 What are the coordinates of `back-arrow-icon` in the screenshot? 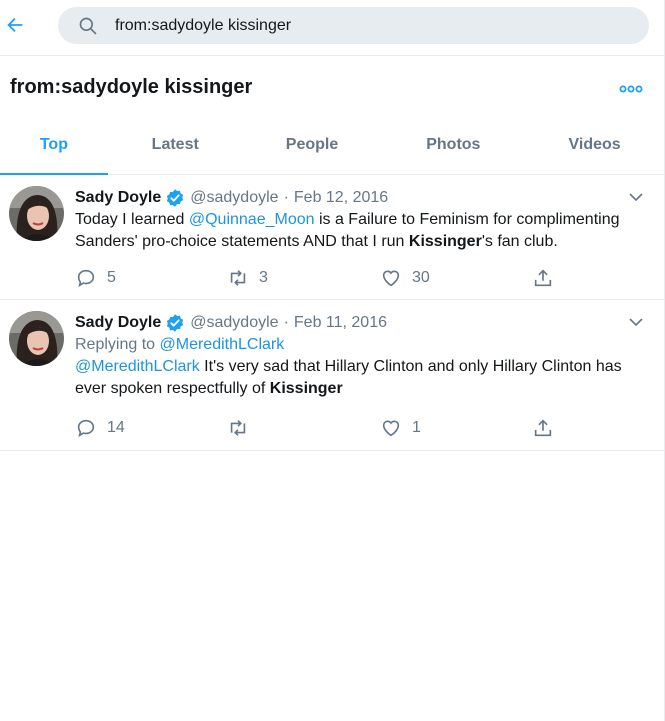 It's located at (15, 25).